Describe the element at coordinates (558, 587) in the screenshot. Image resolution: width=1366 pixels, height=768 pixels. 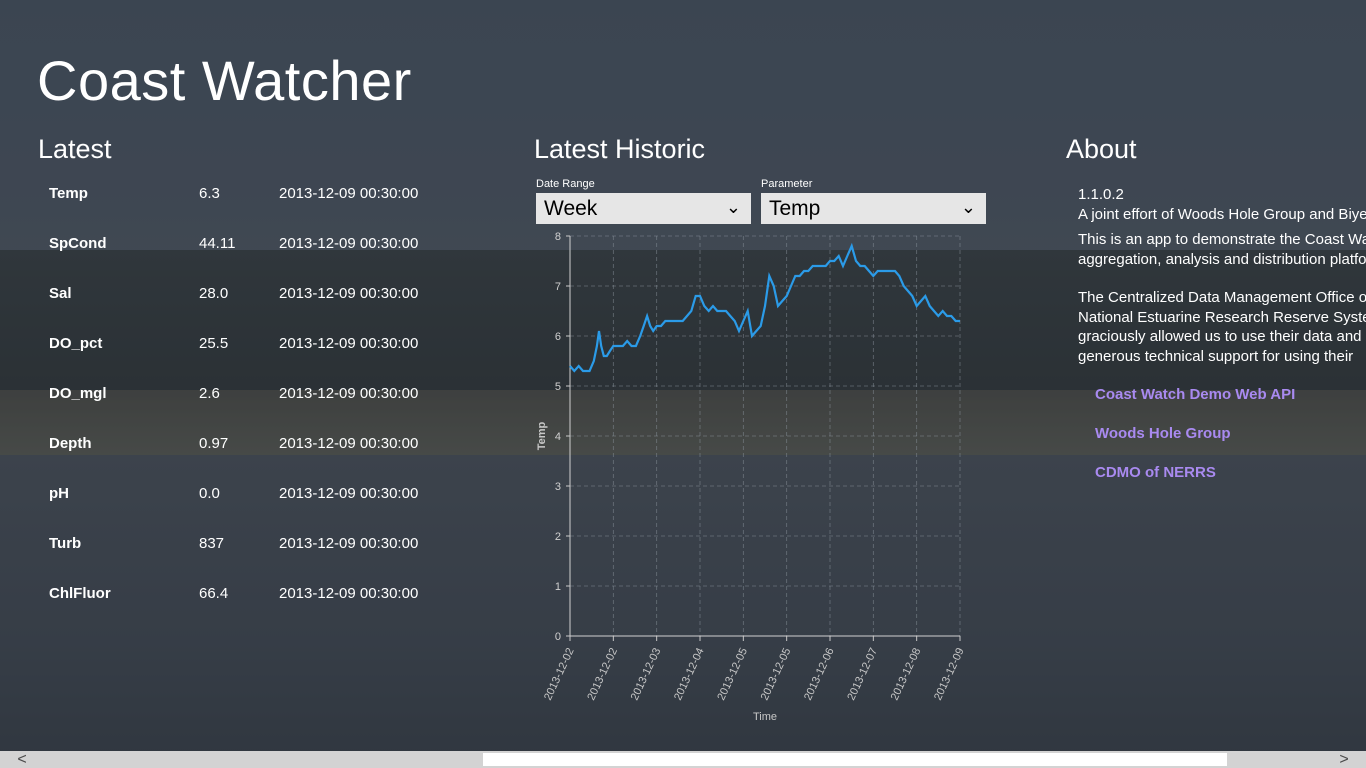
I see `y-tick-label: 1` at that location.